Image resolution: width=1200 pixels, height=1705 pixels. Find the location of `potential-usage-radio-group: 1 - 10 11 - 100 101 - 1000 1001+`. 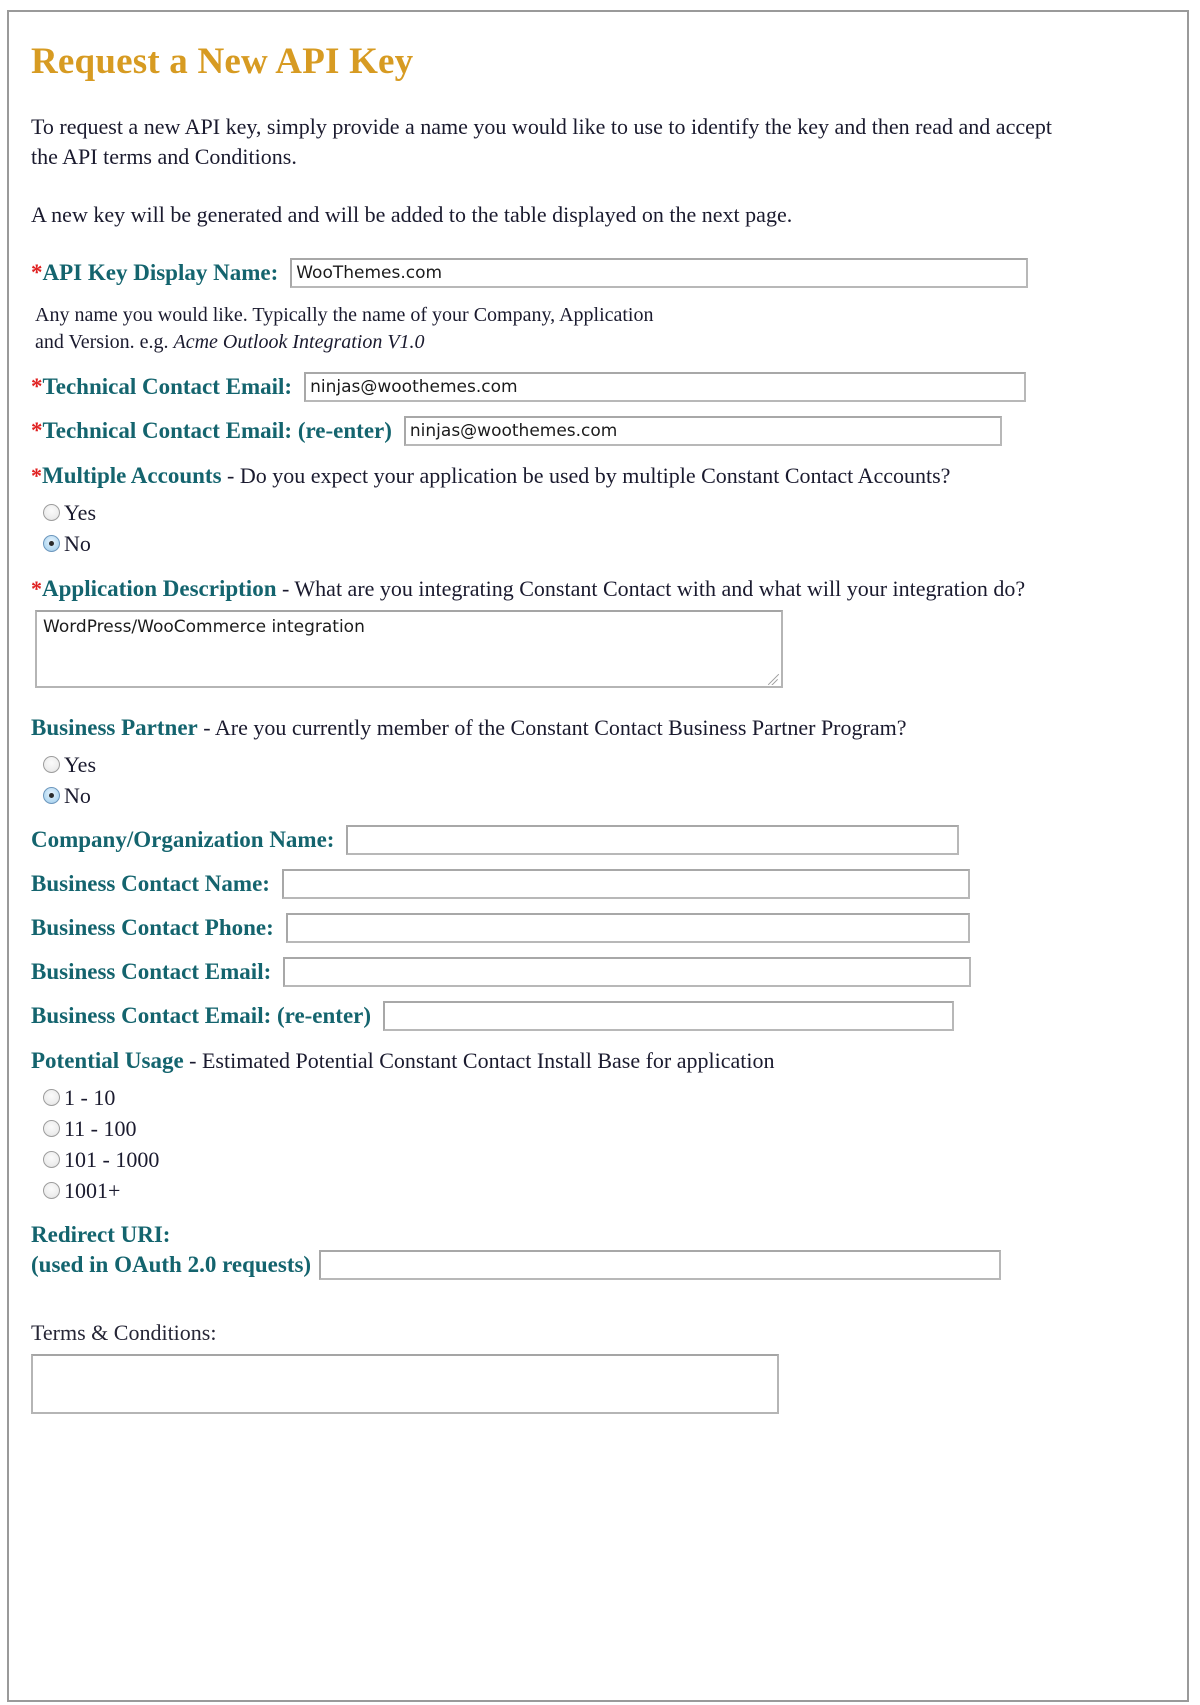

potential-usage-radio-group: 1 - 10 11 - 100 101 - 1000 1001+ is located at coordinates (615, 1144).